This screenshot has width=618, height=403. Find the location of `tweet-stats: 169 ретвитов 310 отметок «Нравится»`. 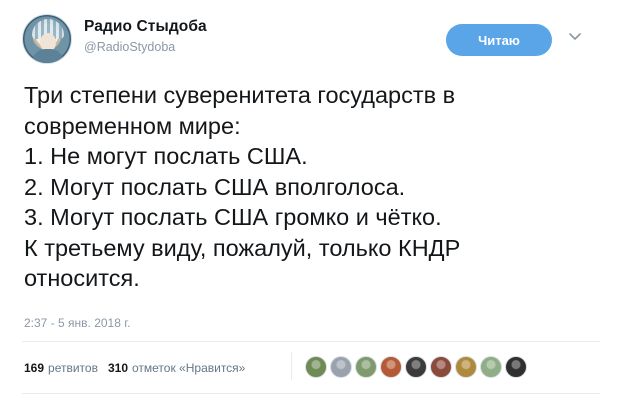

tweet-stats: 169 ретвитов 310 отметок «Нравится» is located at coordinates (134, 368).